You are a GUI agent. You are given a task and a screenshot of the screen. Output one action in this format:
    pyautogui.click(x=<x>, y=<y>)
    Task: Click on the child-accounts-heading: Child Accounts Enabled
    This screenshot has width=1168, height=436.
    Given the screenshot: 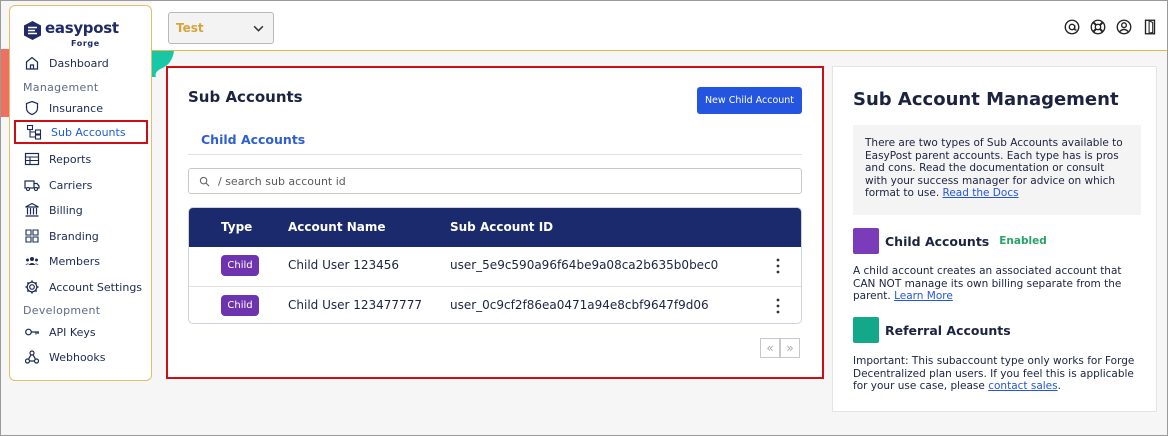 What is the action you would take?
    pyautogui.click(x=950, y=241)
    